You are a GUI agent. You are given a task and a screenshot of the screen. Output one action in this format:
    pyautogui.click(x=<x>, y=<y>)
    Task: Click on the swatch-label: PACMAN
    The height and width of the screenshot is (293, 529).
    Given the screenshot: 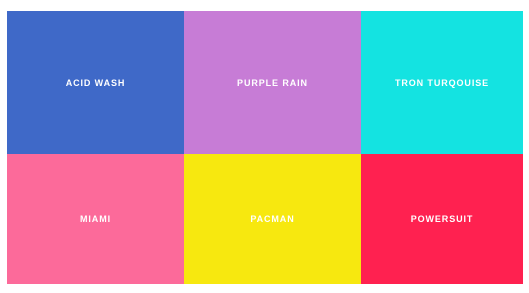 What is the action you would take?
    pyautogui.click(x=272, y=219)
    